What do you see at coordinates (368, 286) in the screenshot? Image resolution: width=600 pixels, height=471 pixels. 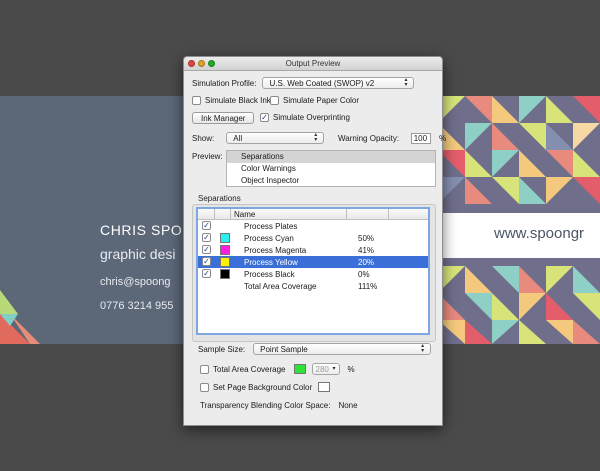 I see `separation-percent: 111%` at bounding box center [368, 286].